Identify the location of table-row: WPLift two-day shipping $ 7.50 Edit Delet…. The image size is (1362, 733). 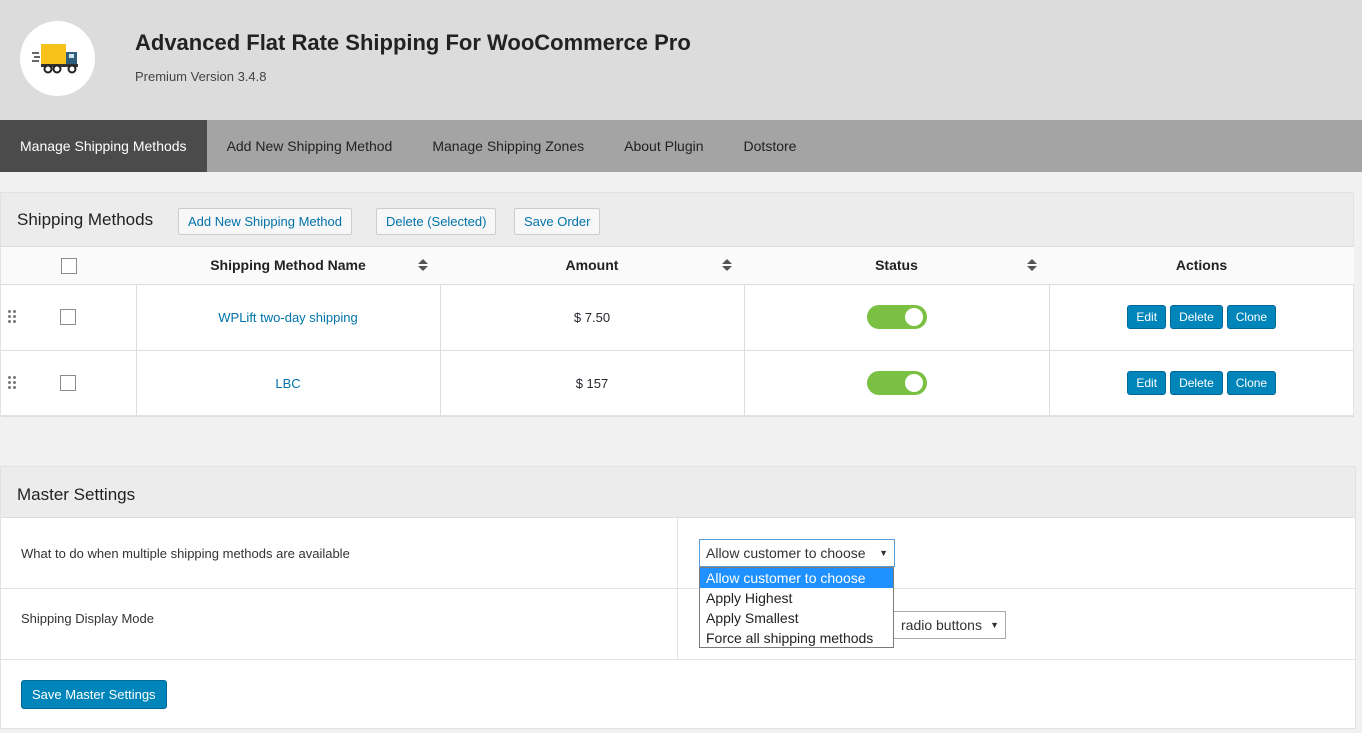
(677, 317).